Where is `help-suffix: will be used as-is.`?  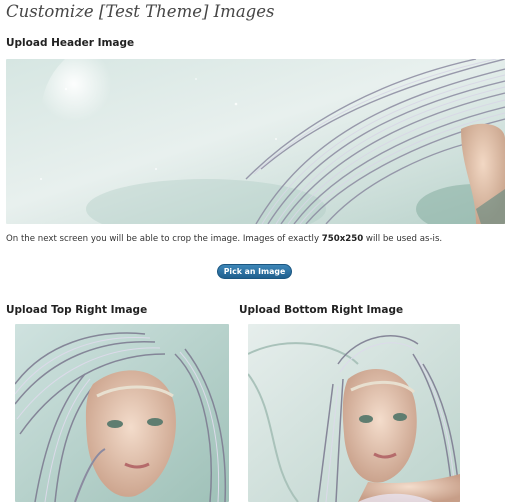 help-suffix: will be used as-is. is located at coordinates (403, 239).